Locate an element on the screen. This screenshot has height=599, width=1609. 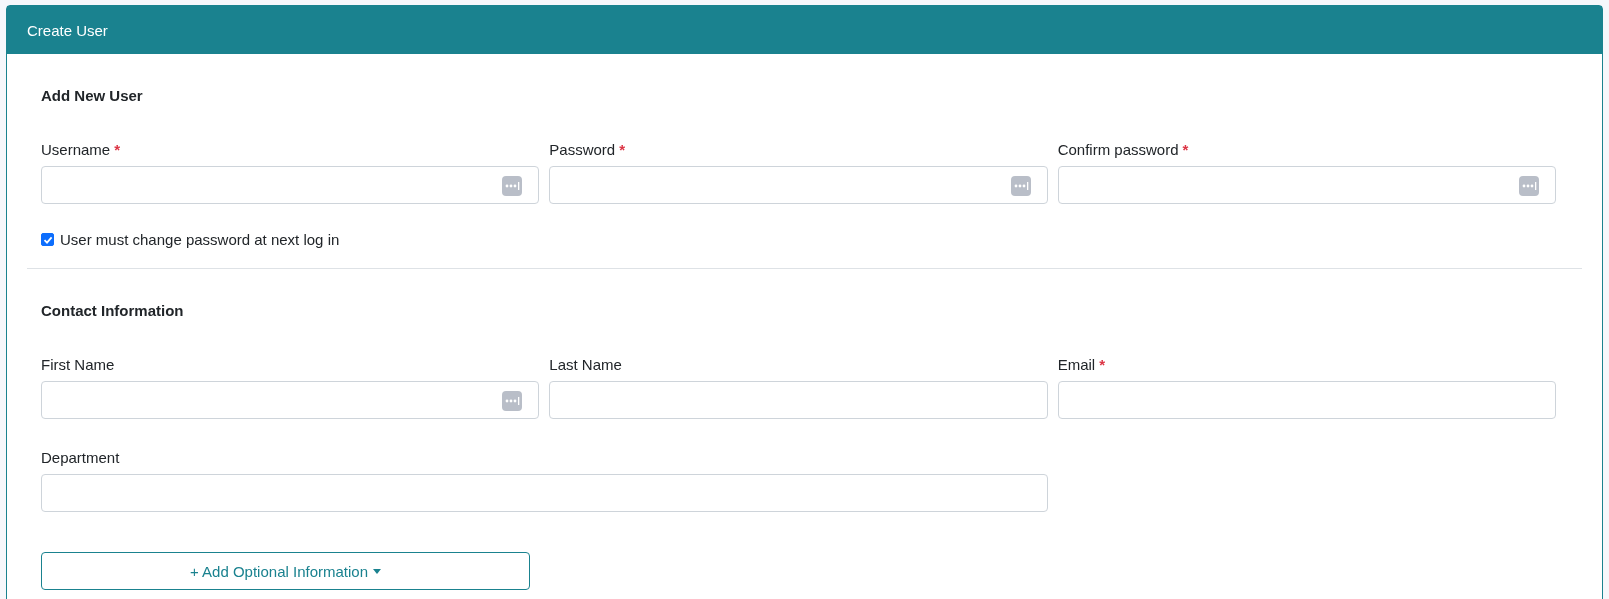
checkbox is located at coordinates (47, 239).